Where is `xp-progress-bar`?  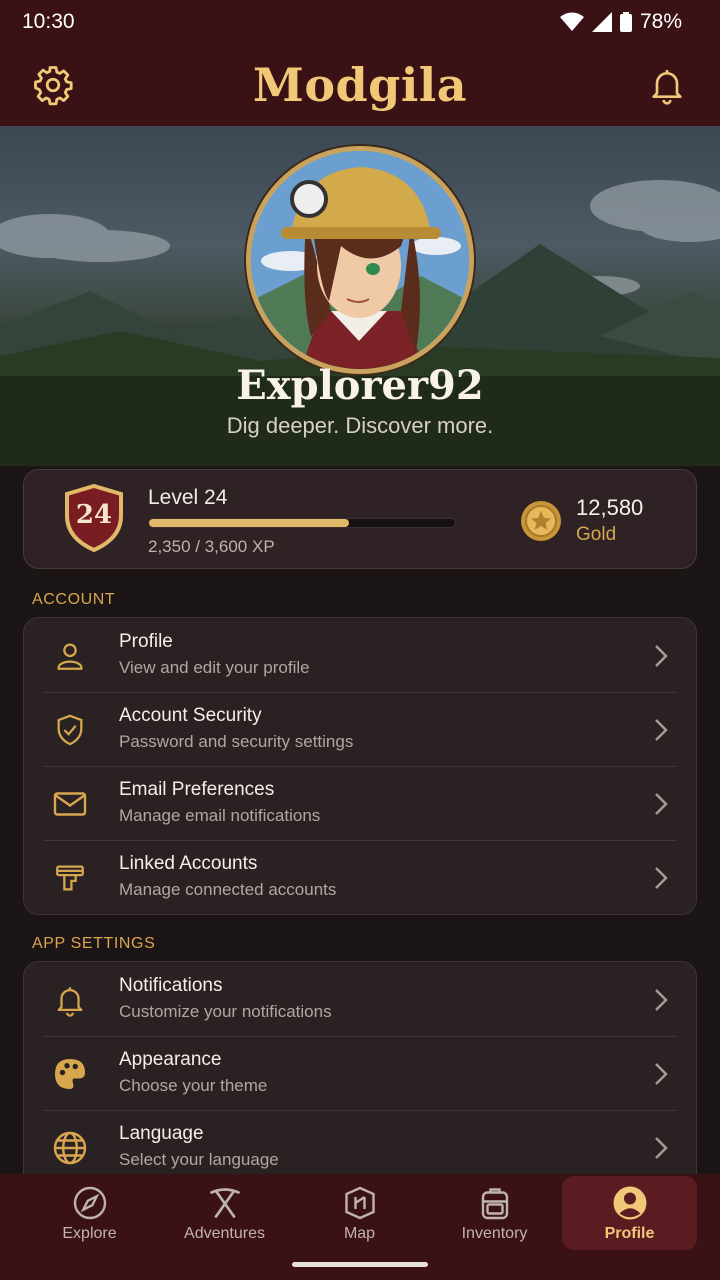 xp-progress-bar is located at coordinates (302, 523).